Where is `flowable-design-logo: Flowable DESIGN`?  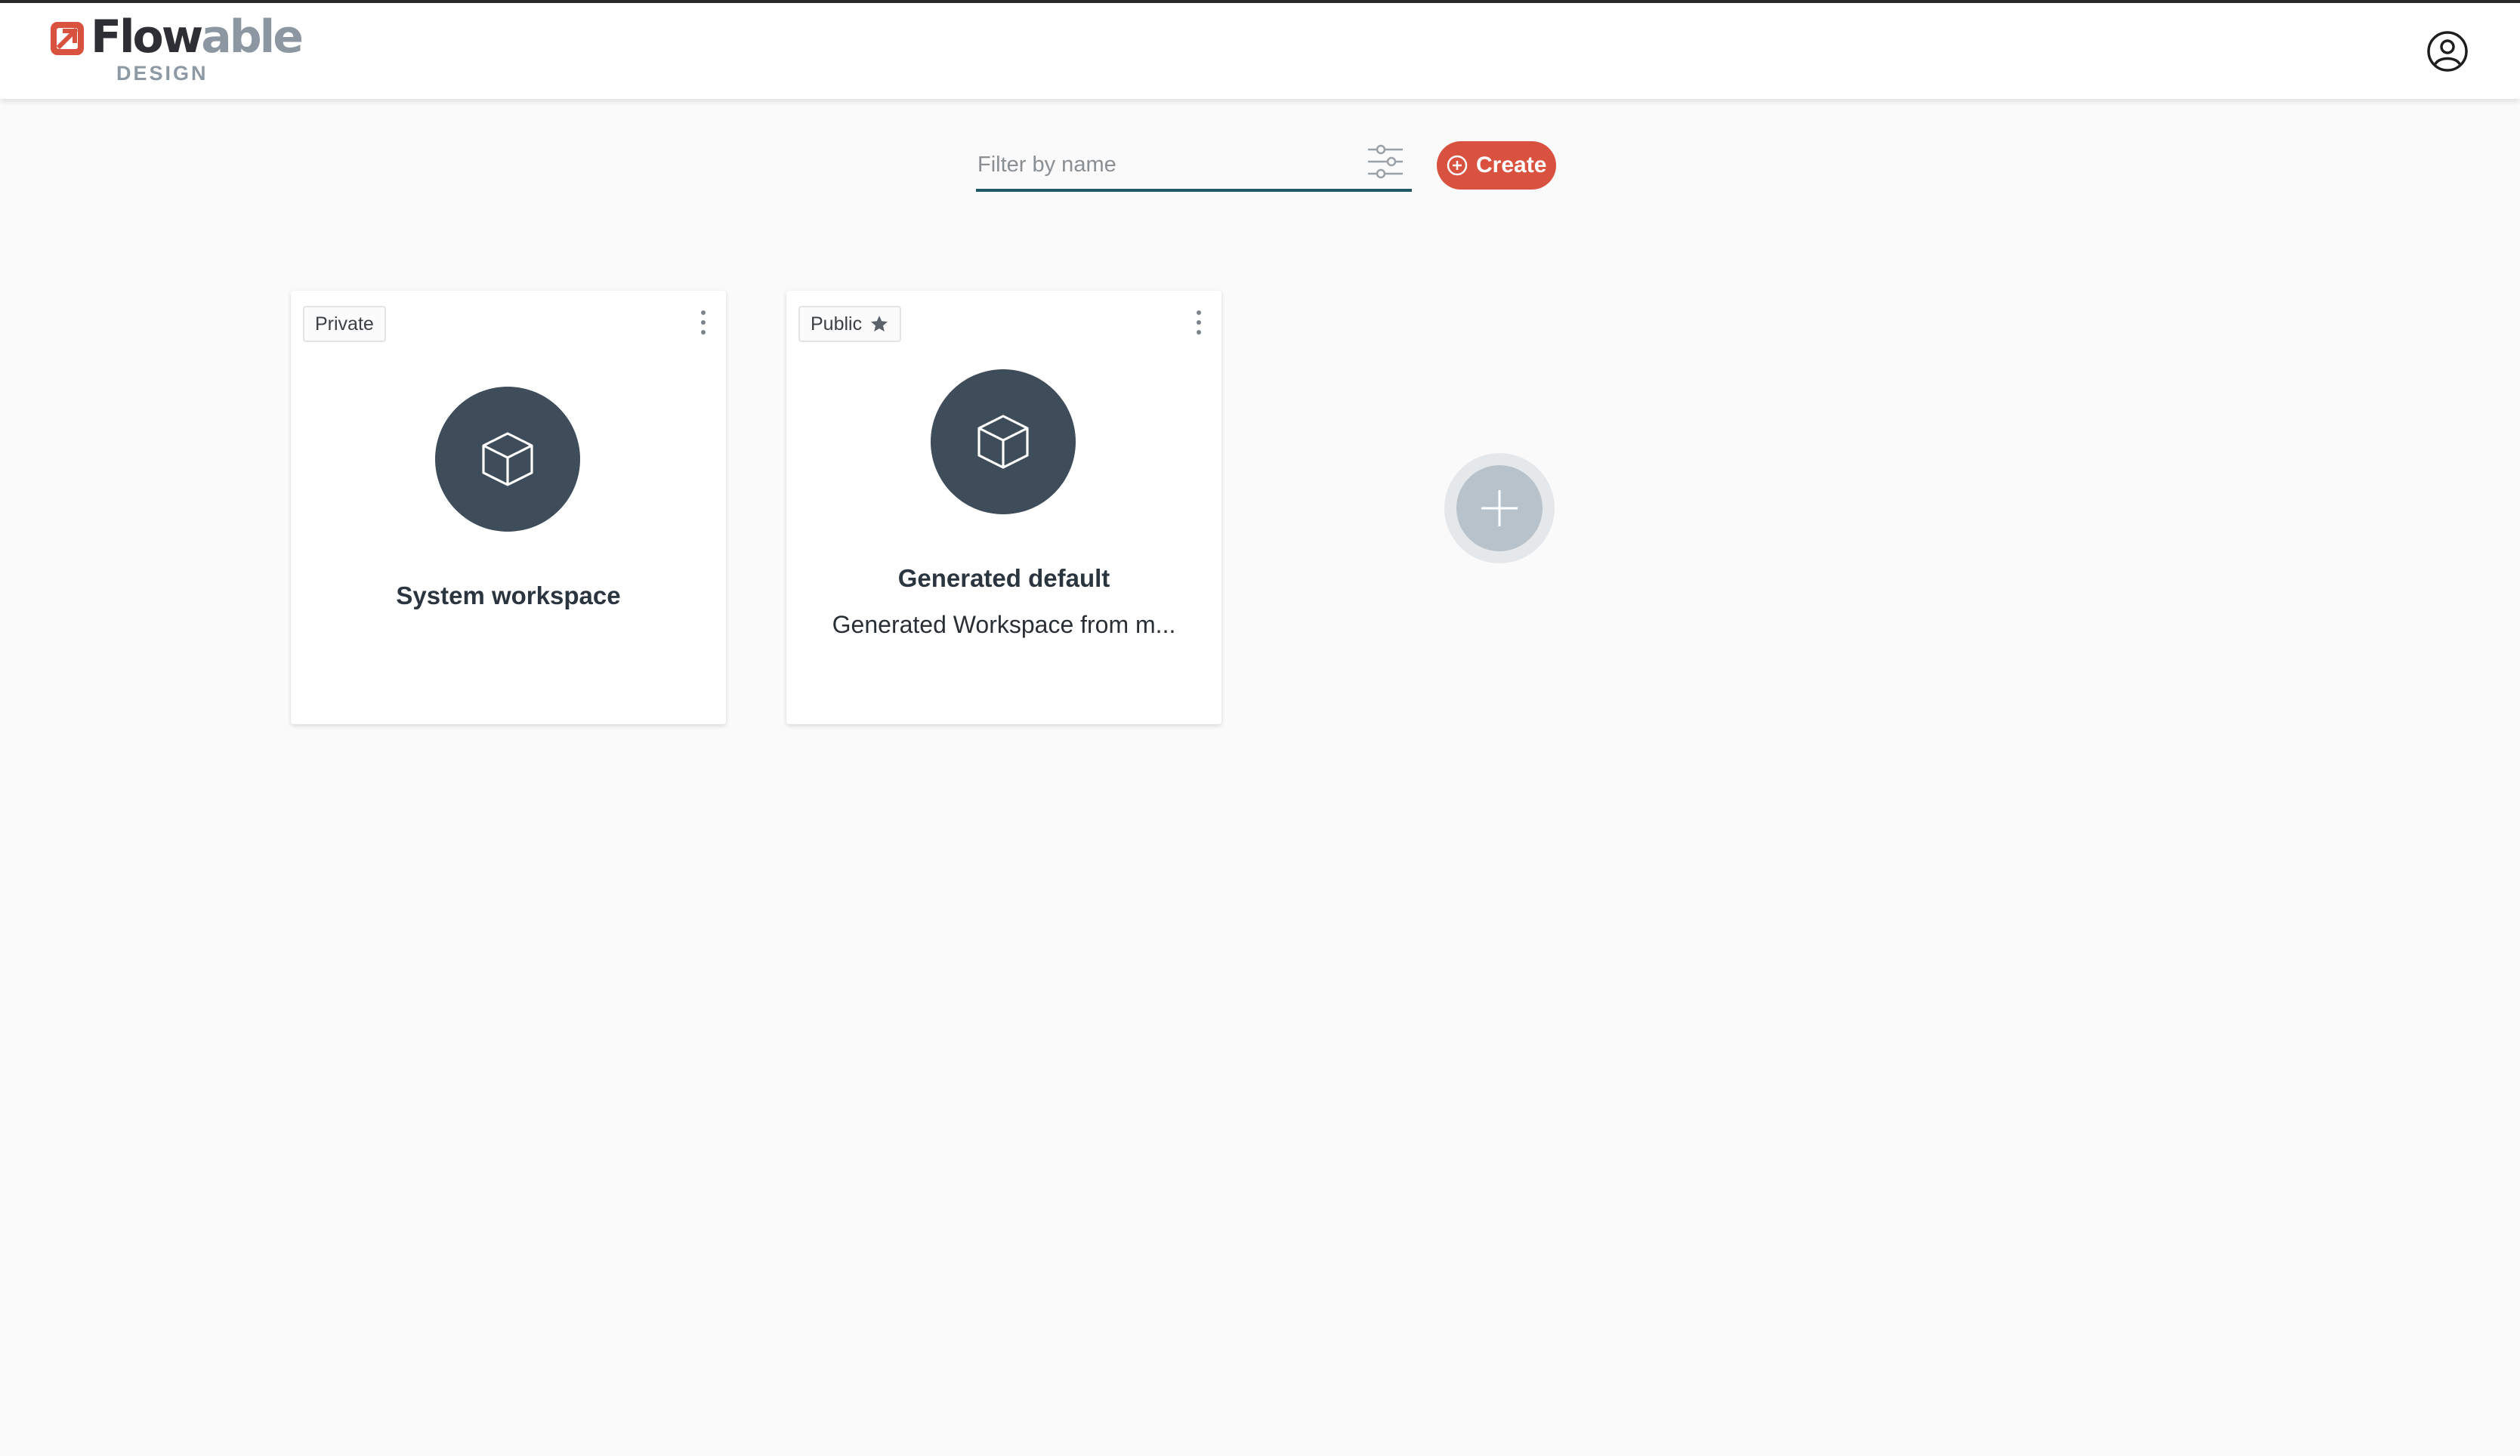
flowable-design-logo: Flowable DESIGN is located at coordinates (176, 51).